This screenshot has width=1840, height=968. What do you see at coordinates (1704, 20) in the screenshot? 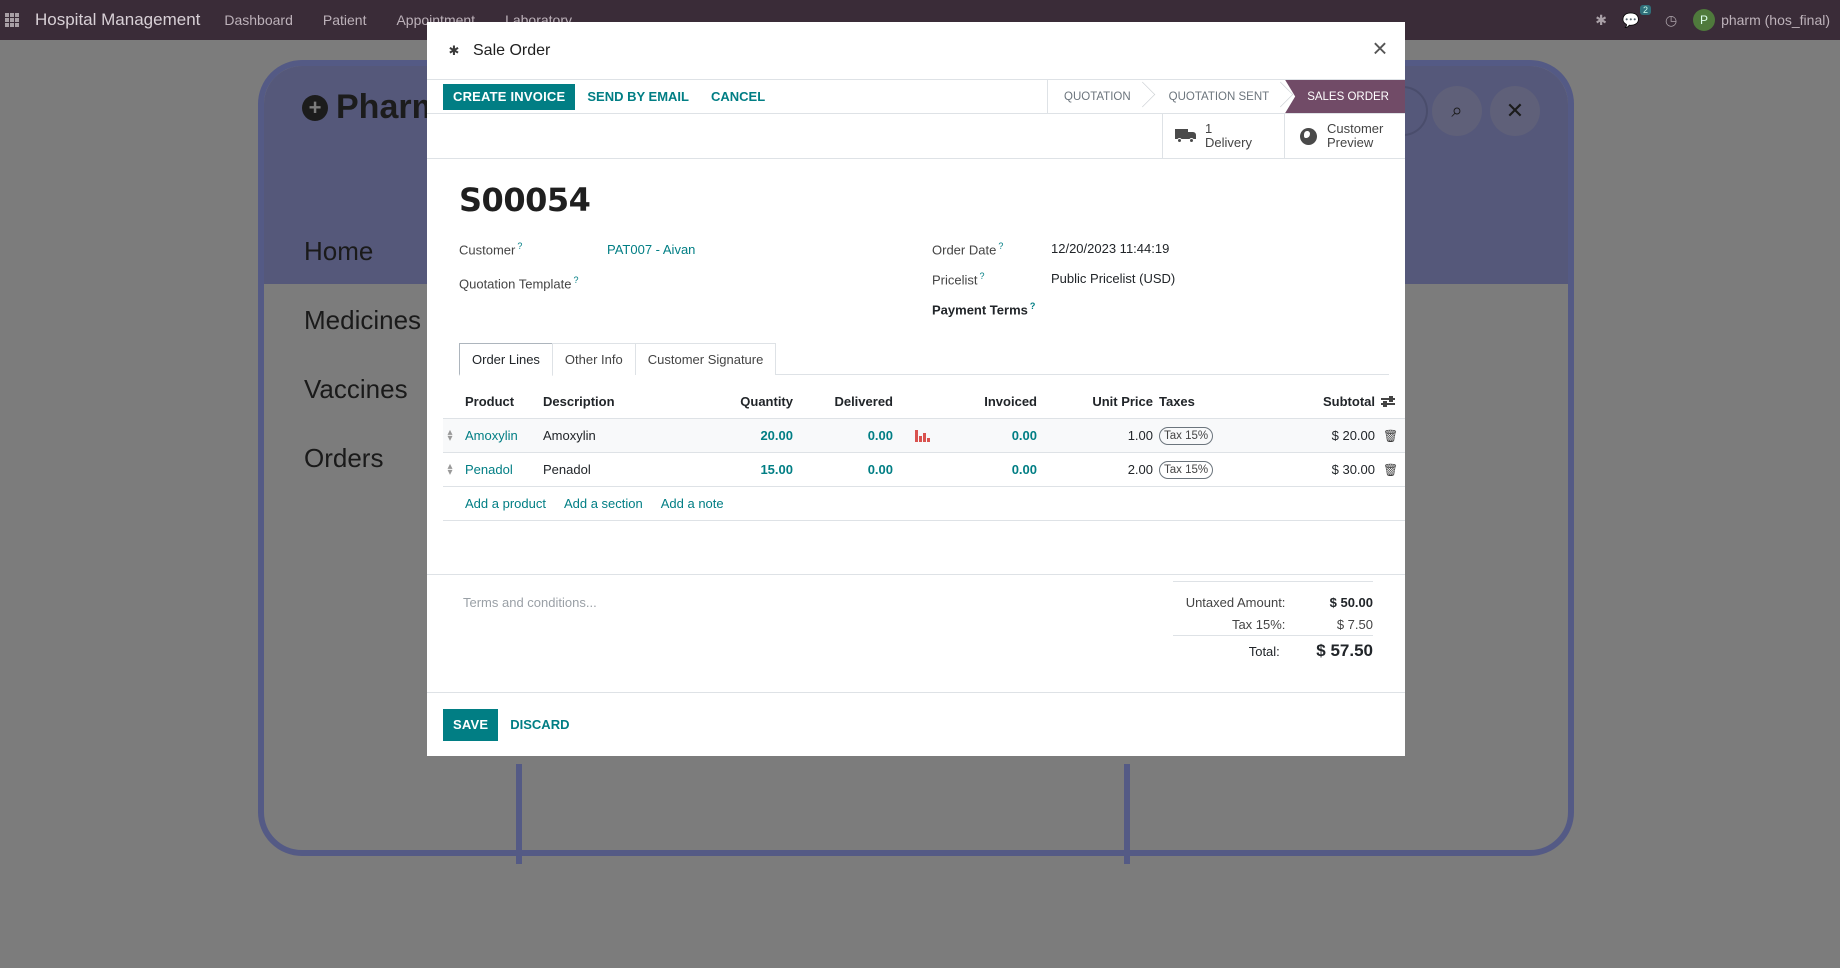
I see `user-avatar: P` at bounding box center [1704, 20].